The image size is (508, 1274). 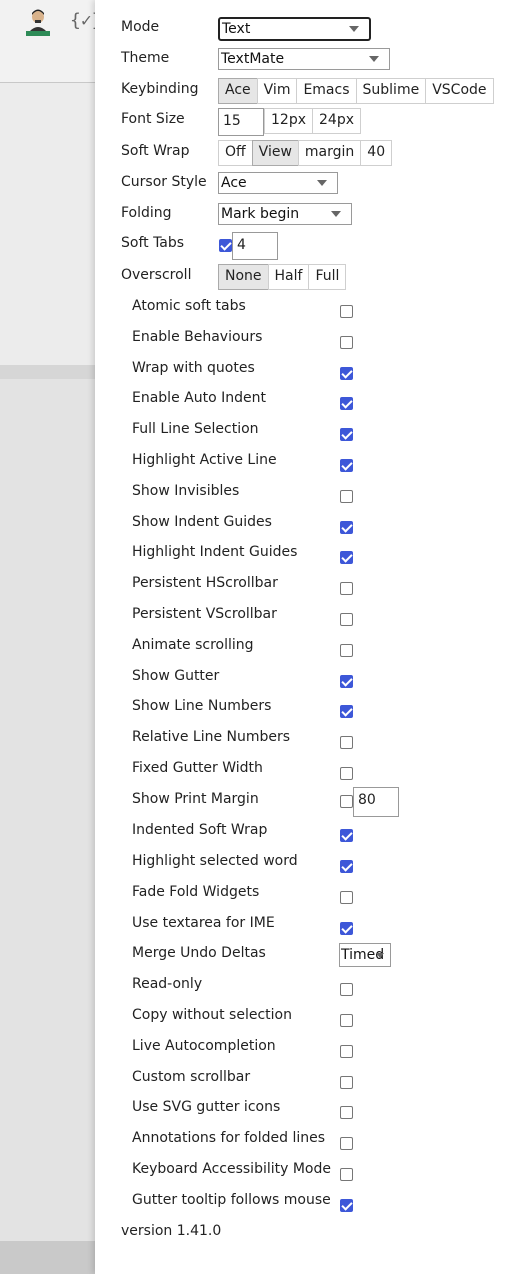 I want to click on keybinding-vscode-button: VSCode, so click(x=459, y=91).